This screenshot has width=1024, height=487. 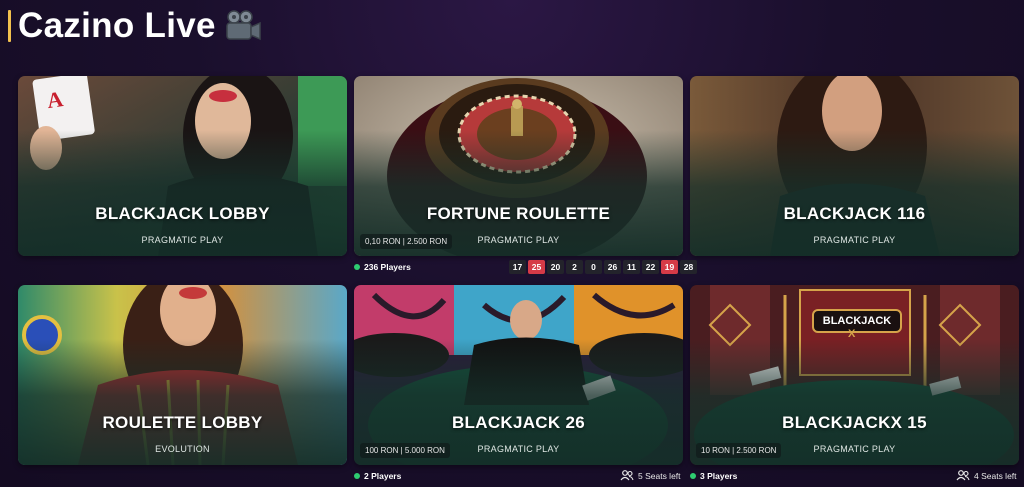 I want to click on game-title: BLACKJACK 116, so click(x=854, y=213).